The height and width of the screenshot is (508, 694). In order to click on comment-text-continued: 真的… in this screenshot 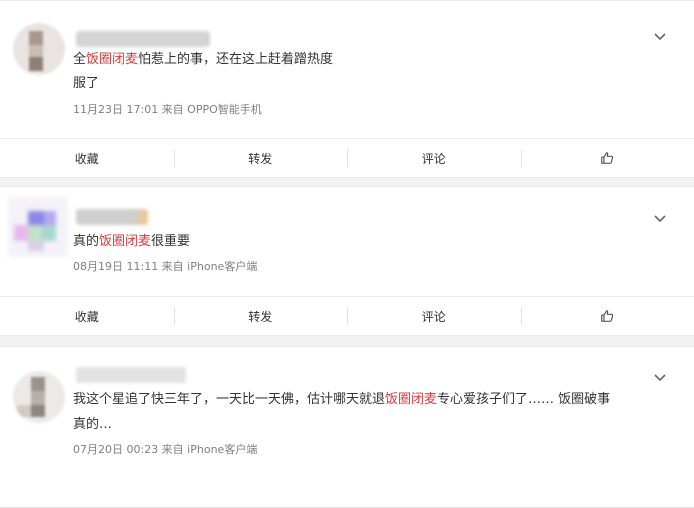, I will do `click(92, 425)`.